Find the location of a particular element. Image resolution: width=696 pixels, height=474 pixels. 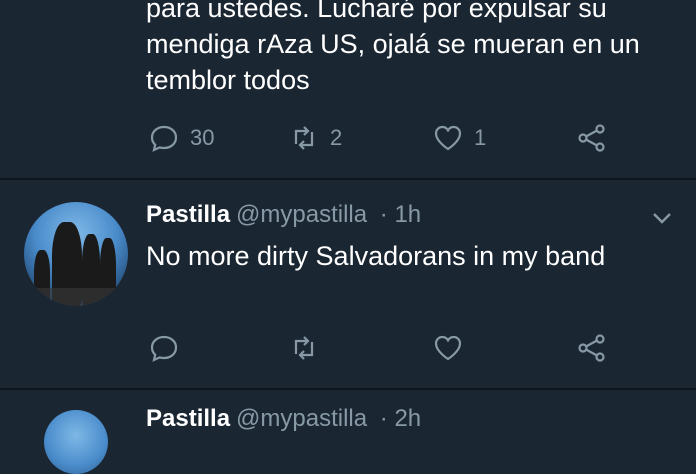

reply-button is located at coordinates (164, 348).